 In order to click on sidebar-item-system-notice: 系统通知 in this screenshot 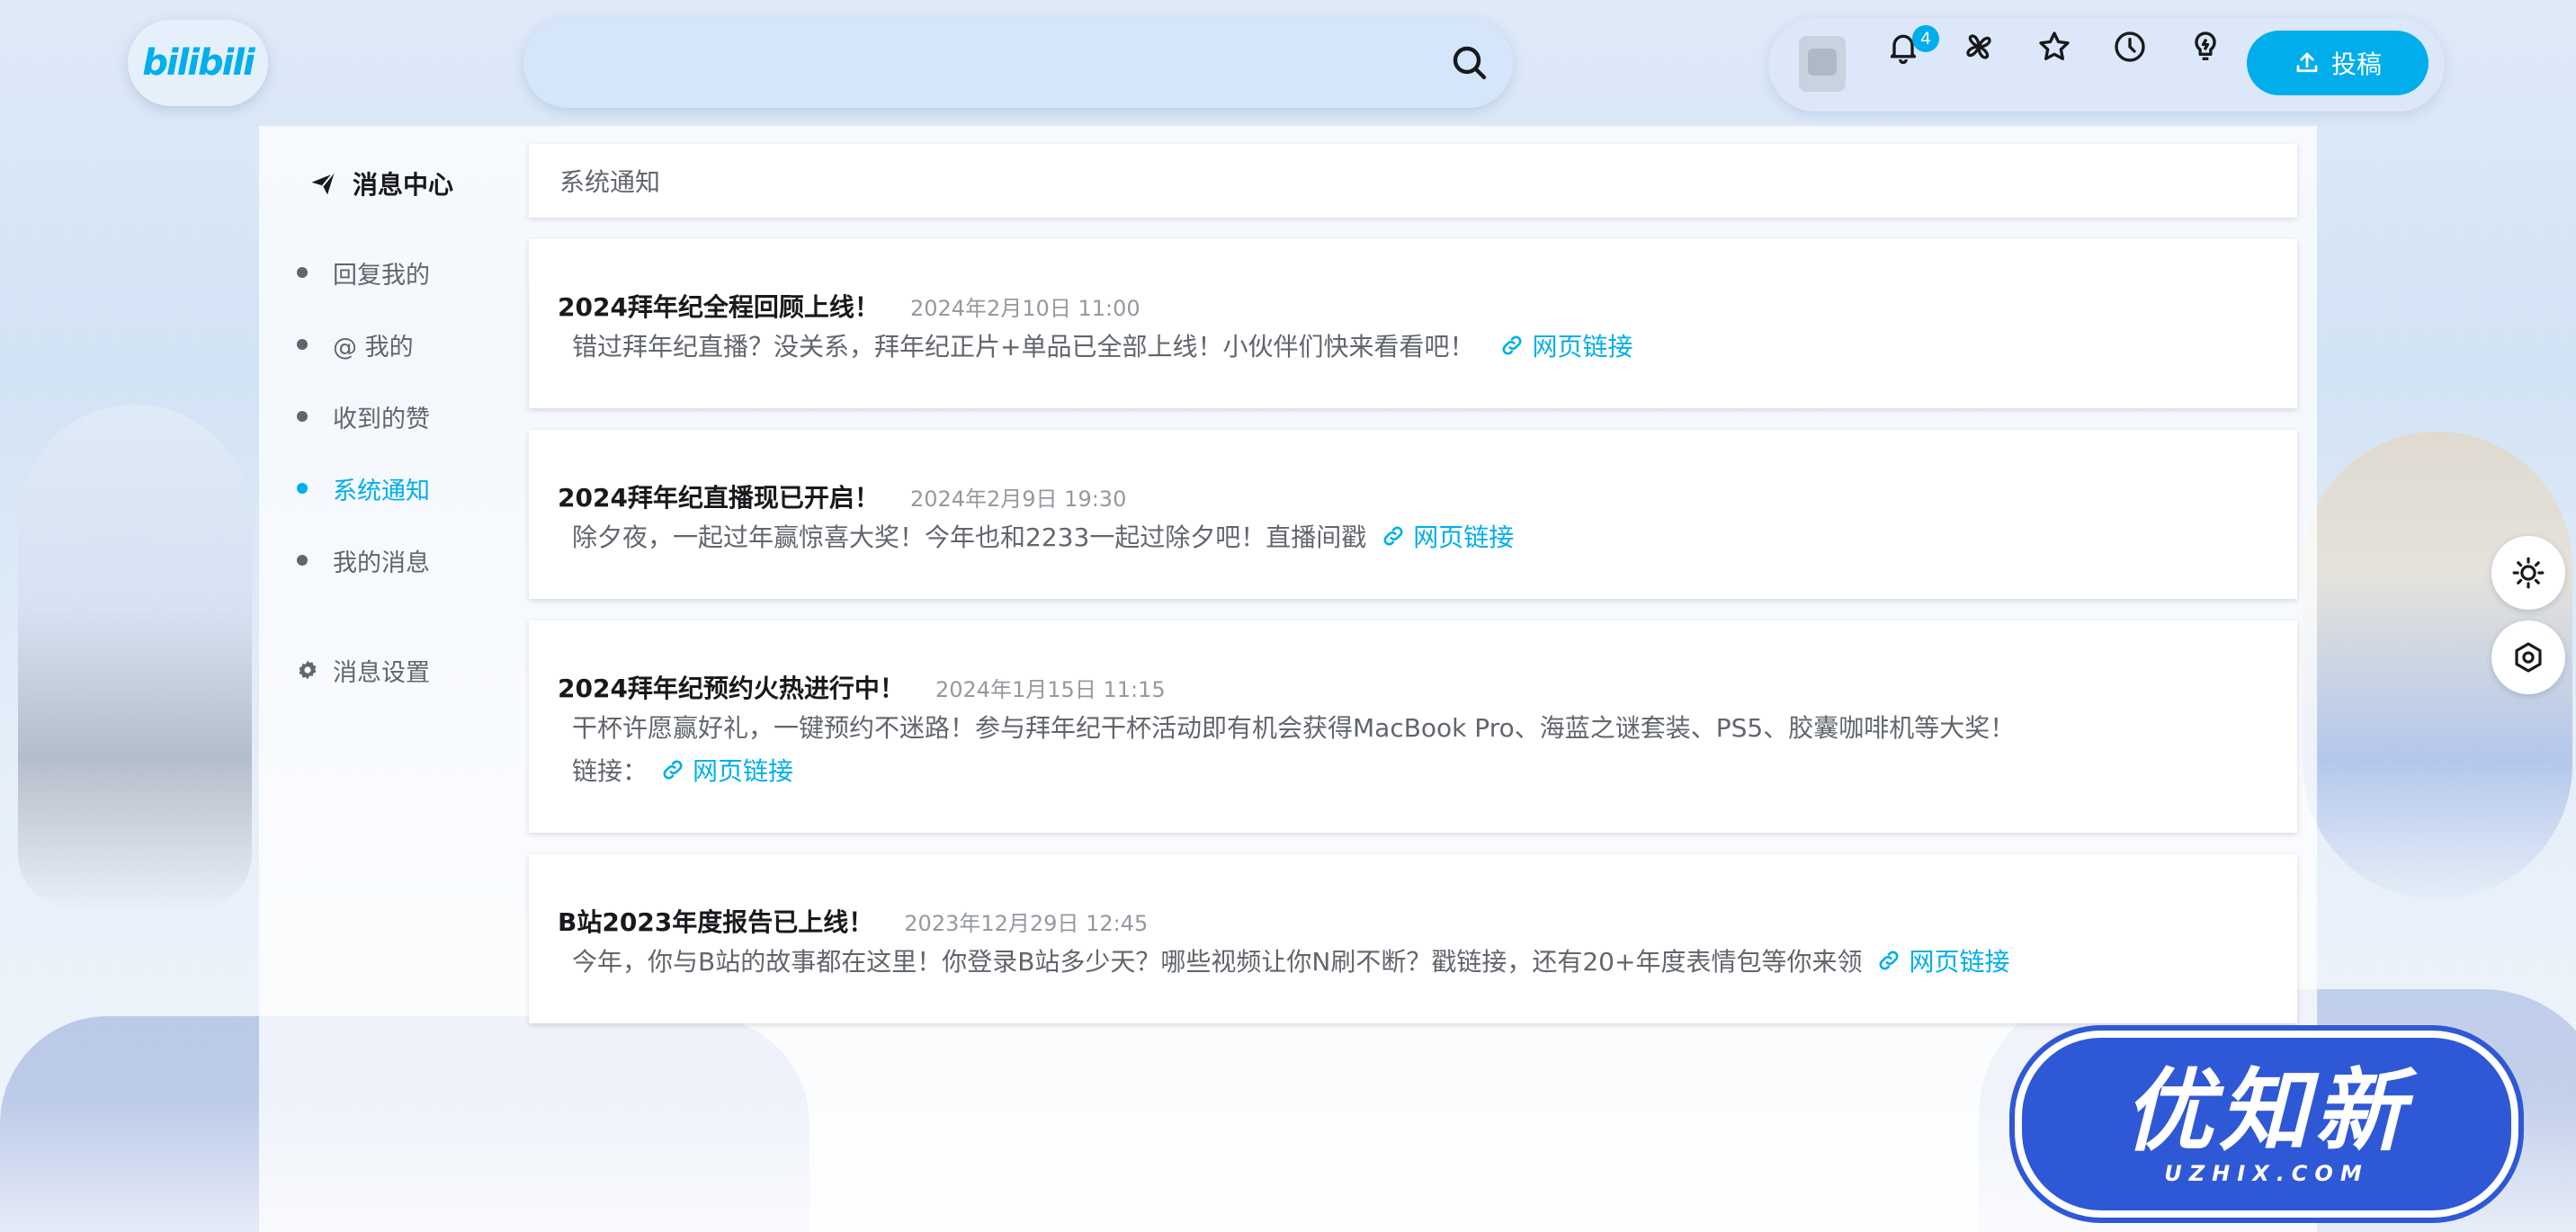, I will do `click(363, 488)`.